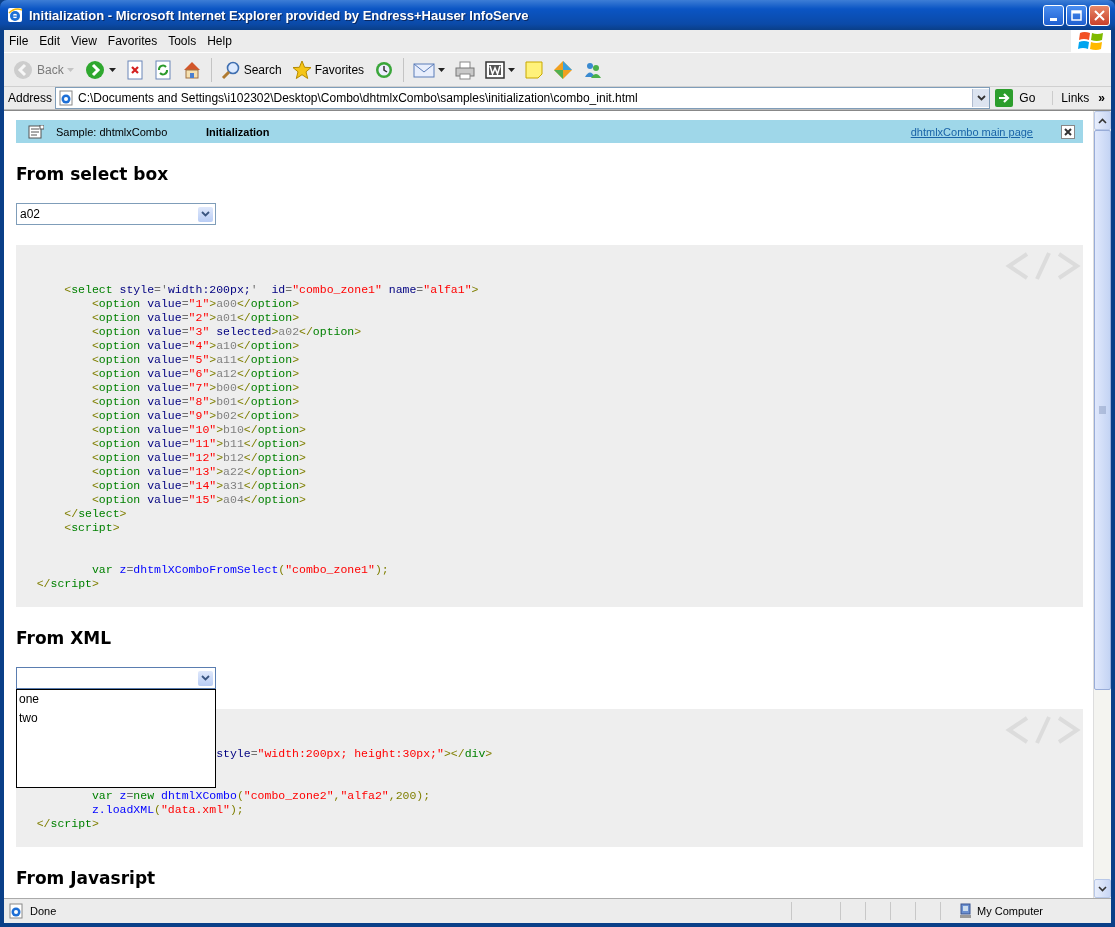  Describe the element at coordinates (19, 41) in the screenshot. I see `menu-item: File` at that location.